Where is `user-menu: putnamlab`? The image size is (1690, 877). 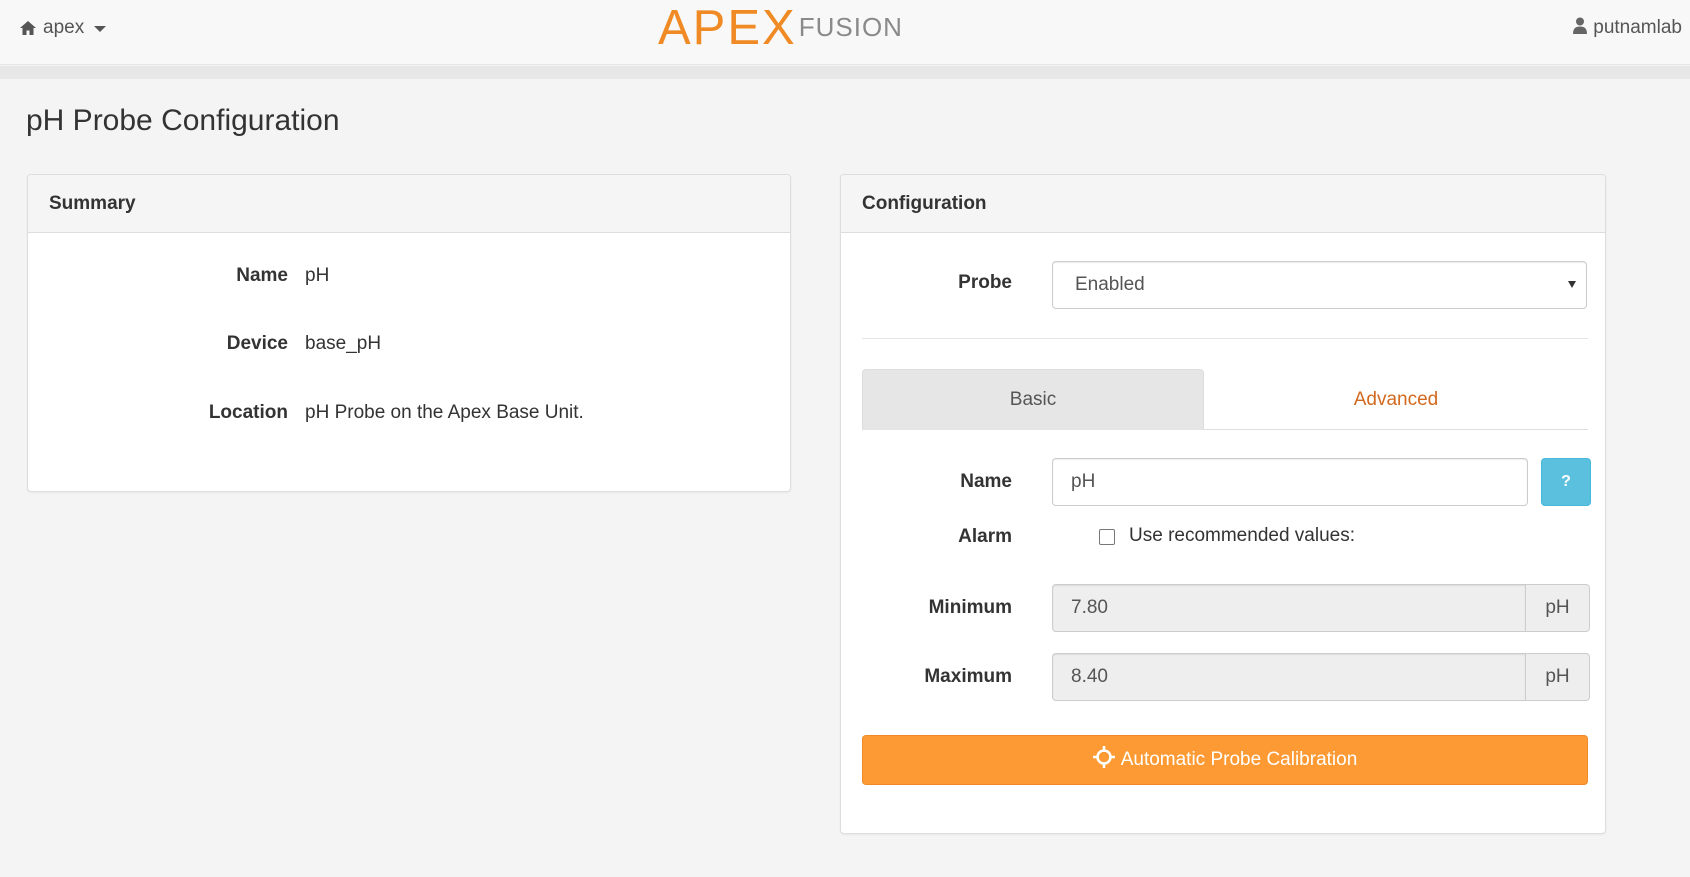 user-menu: putnamlab is located at coordinates (1627, 28).